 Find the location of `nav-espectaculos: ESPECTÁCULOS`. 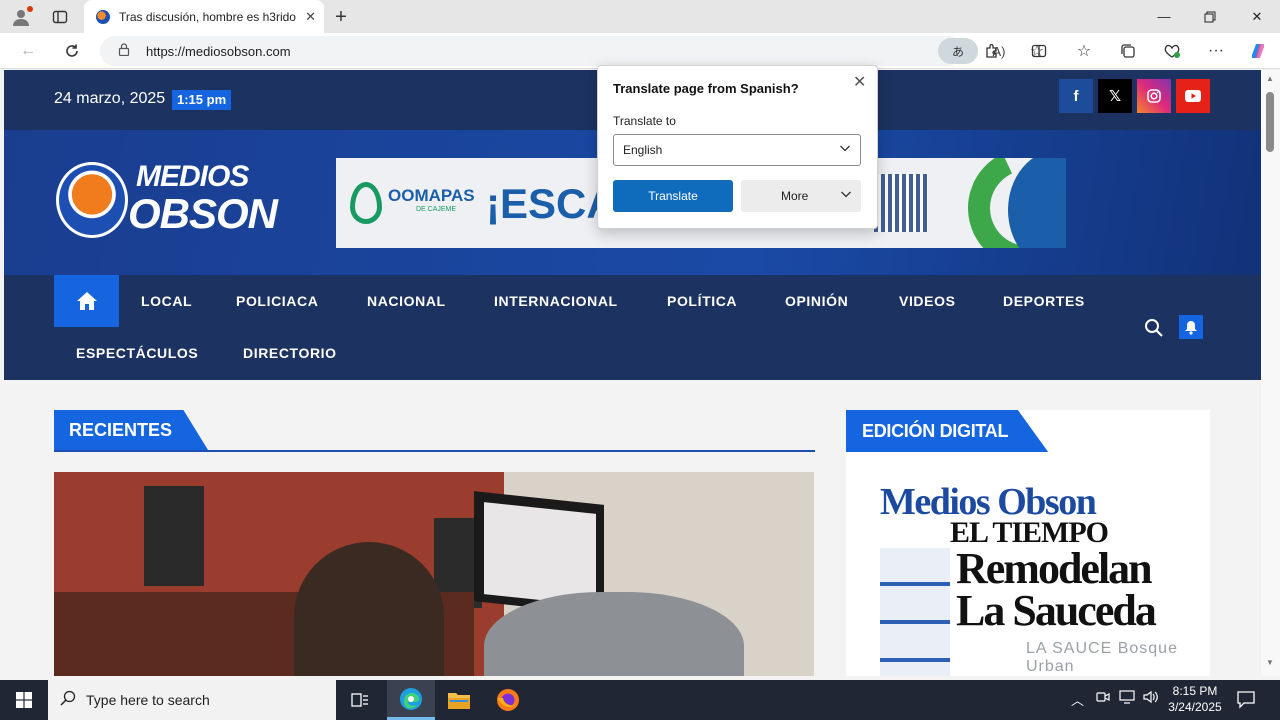

nav-espectaculos: ESPECTÁCULOS is located at coordinates (137, 353).